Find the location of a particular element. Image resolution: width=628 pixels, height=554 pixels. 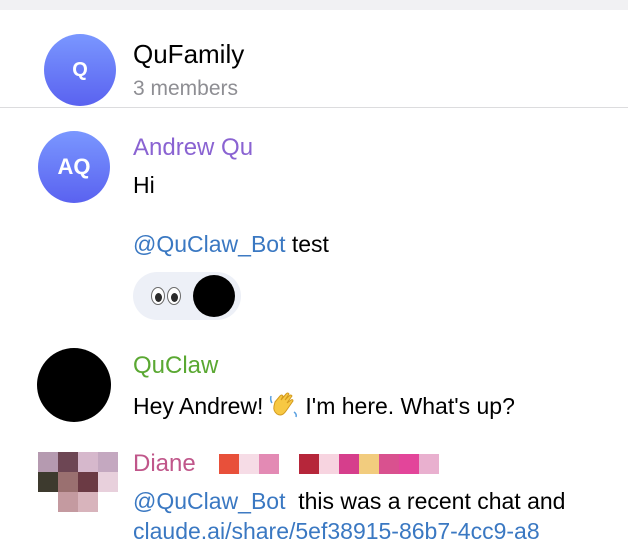

reaction-pill is located at coordinates (187, 296).